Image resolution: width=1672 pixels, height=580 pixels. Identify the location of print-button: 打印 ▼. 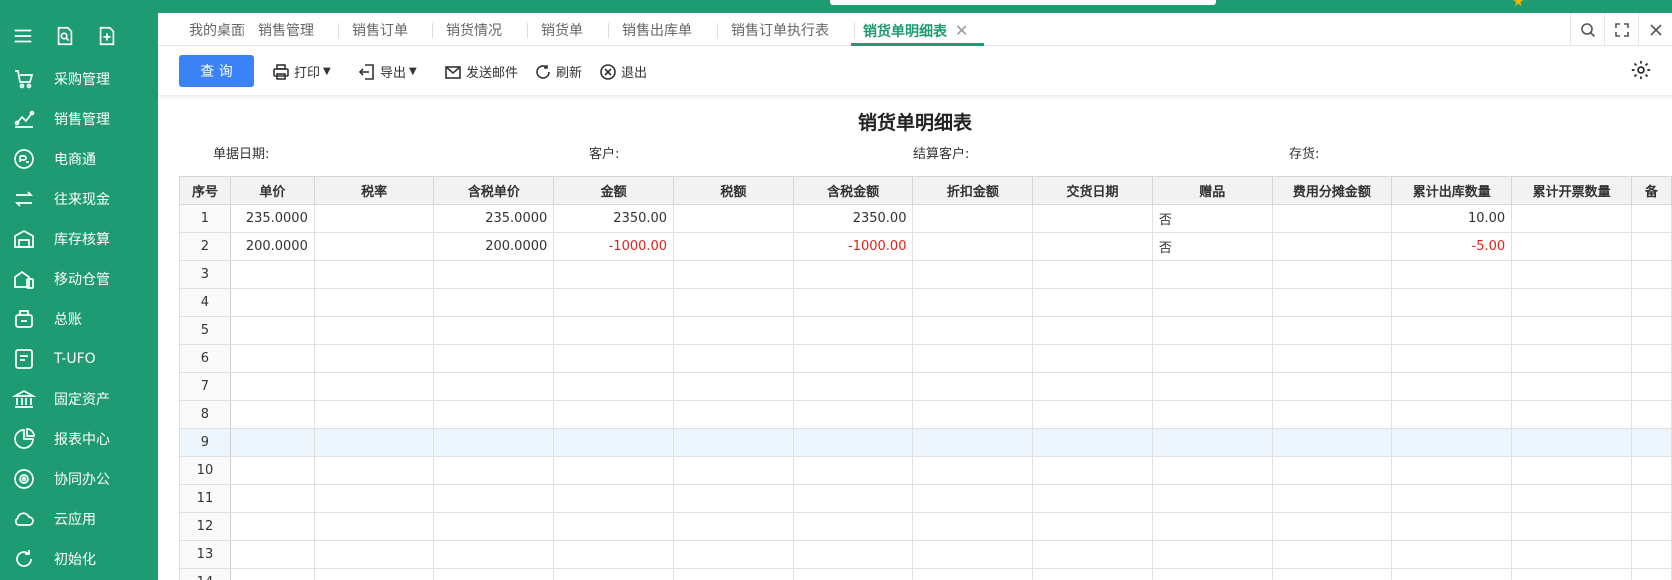
(301, 71).